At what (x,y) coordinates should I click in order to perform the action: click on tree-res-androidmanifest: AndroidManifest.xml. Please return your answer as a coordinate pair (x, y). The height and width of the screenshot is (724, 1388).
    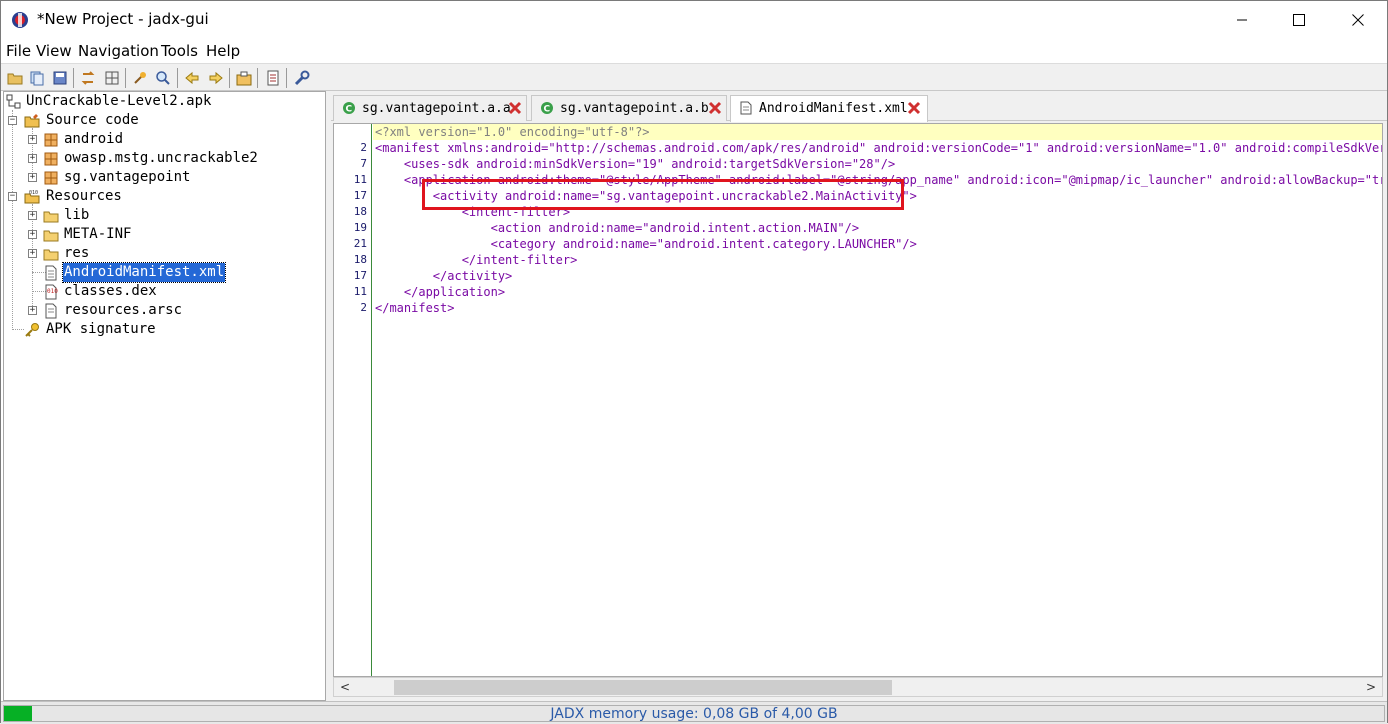
    Looking at the image, I should click on (166, 272).